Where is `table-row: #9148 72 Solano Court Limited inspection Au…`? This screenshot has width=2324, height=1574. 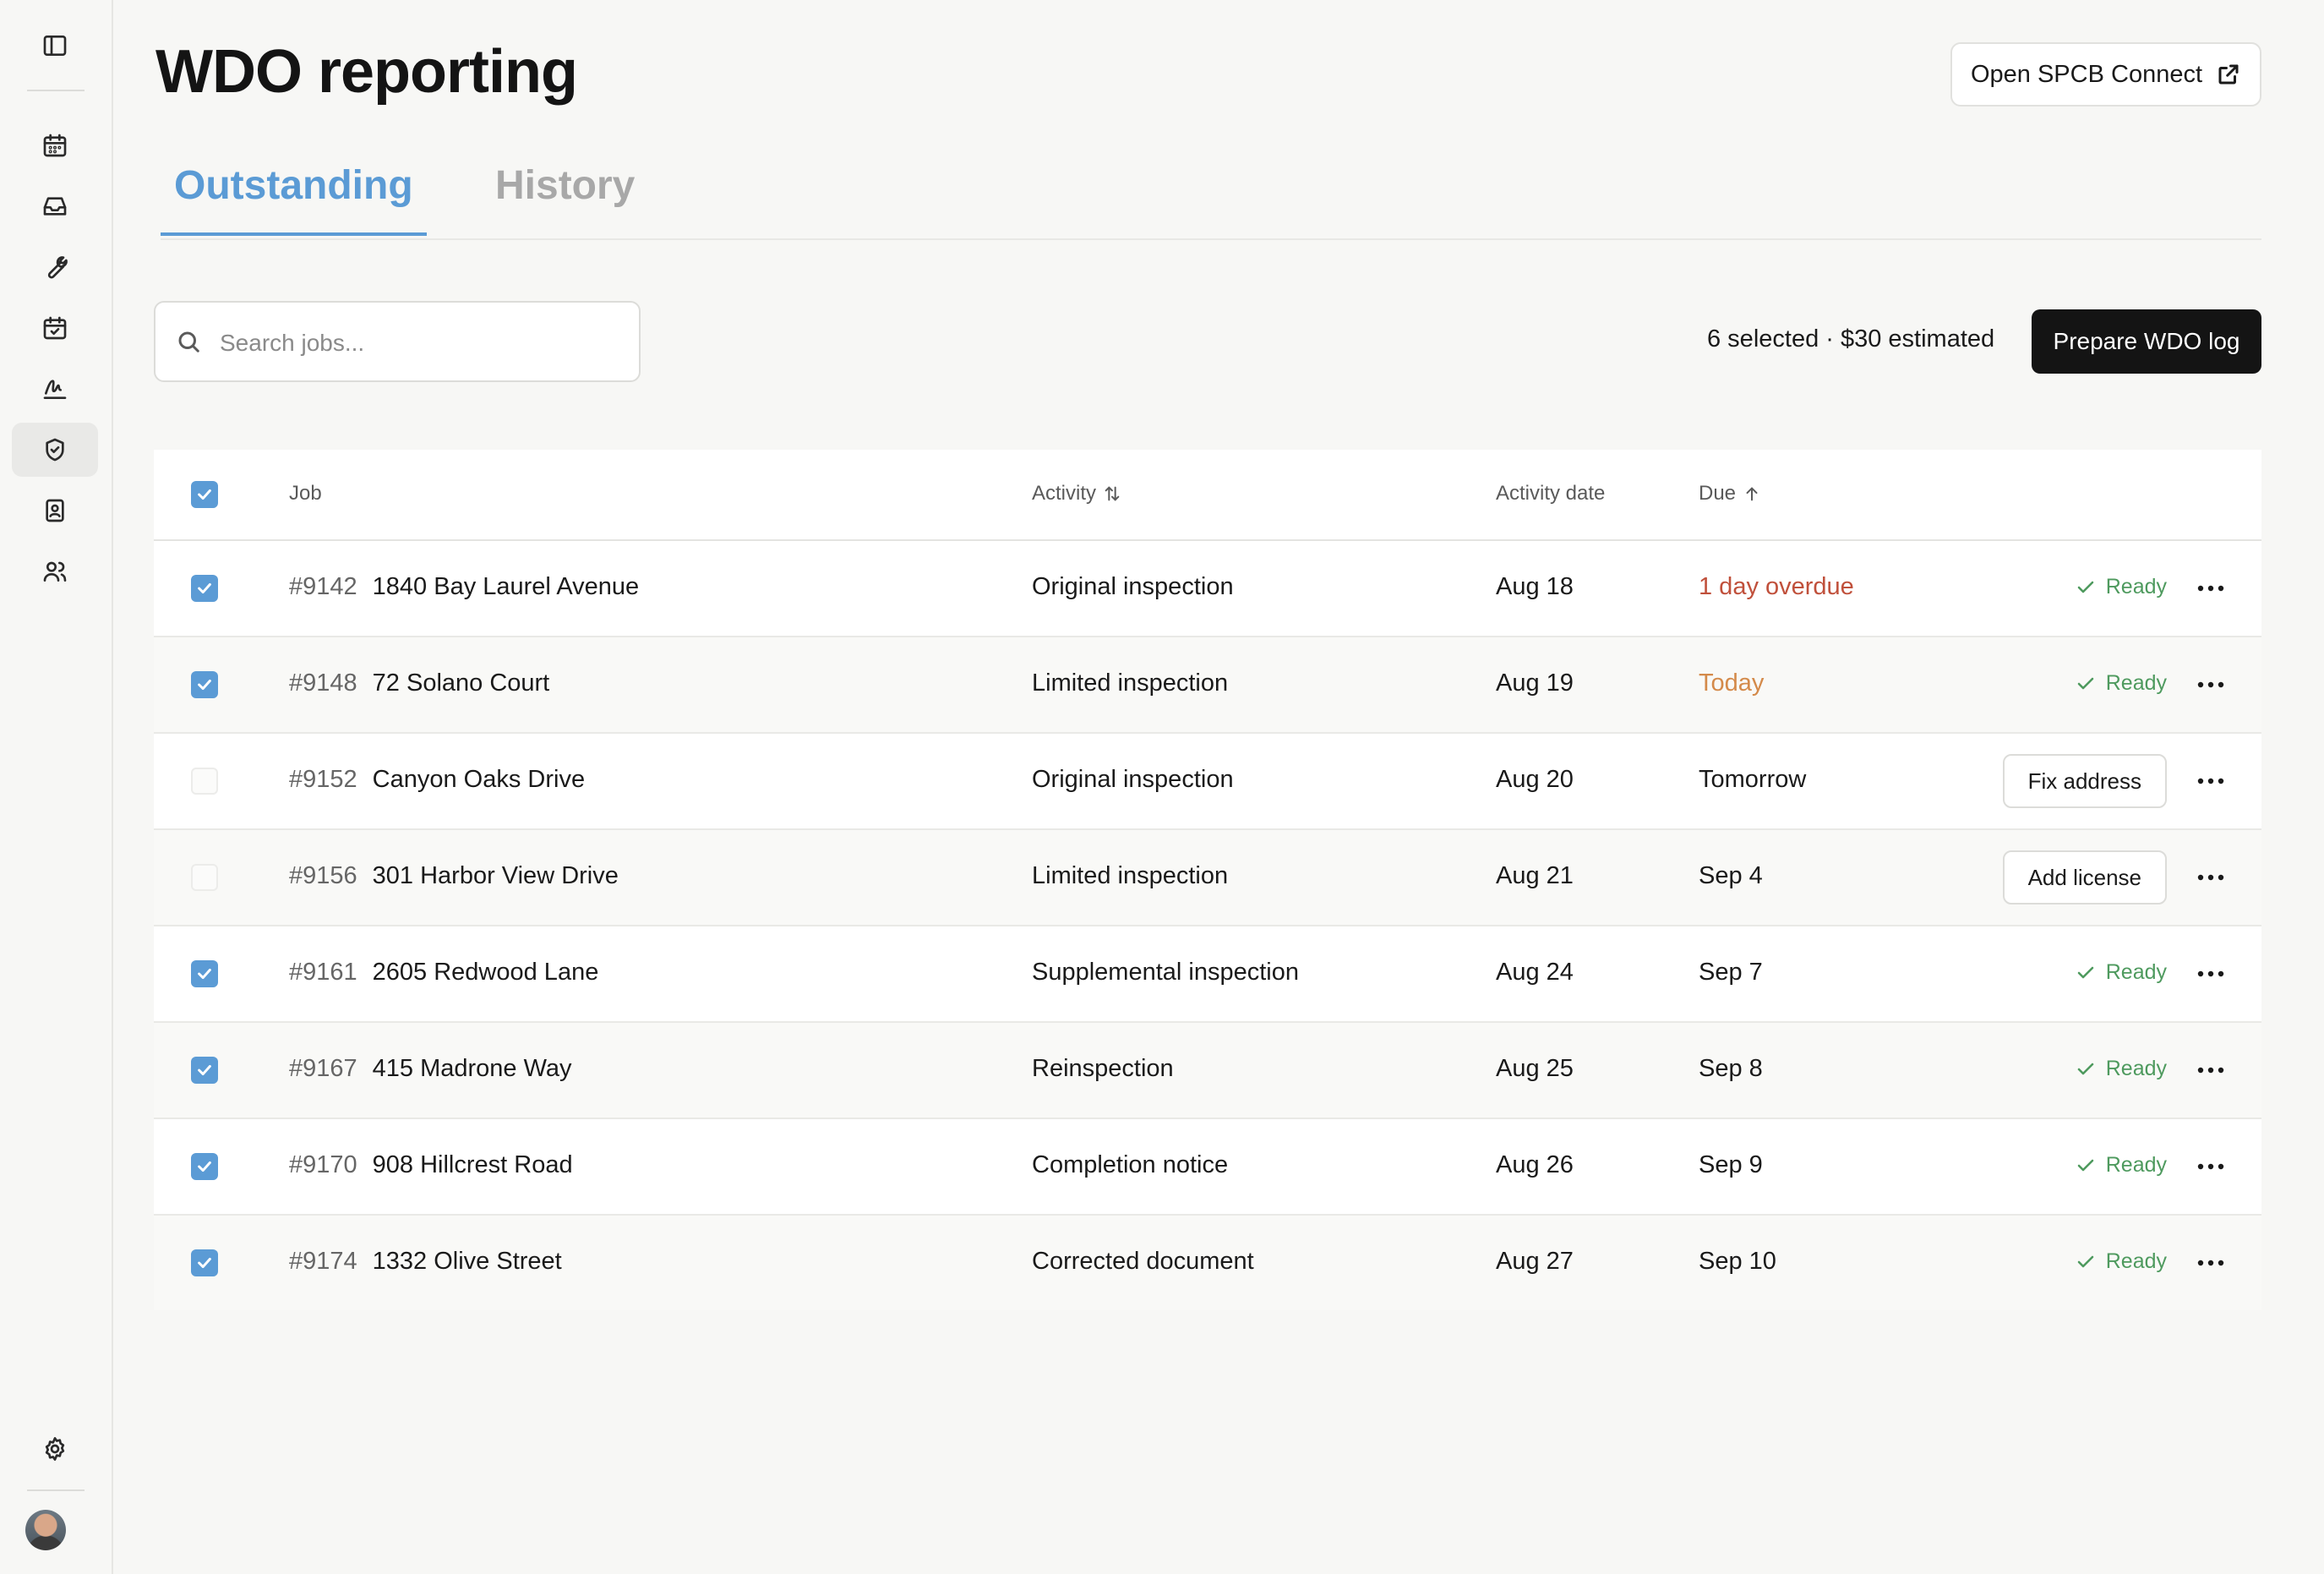 table-row: #9148 72 Solano Court Limited inspection Au… is located at coordinates (1207, 685).